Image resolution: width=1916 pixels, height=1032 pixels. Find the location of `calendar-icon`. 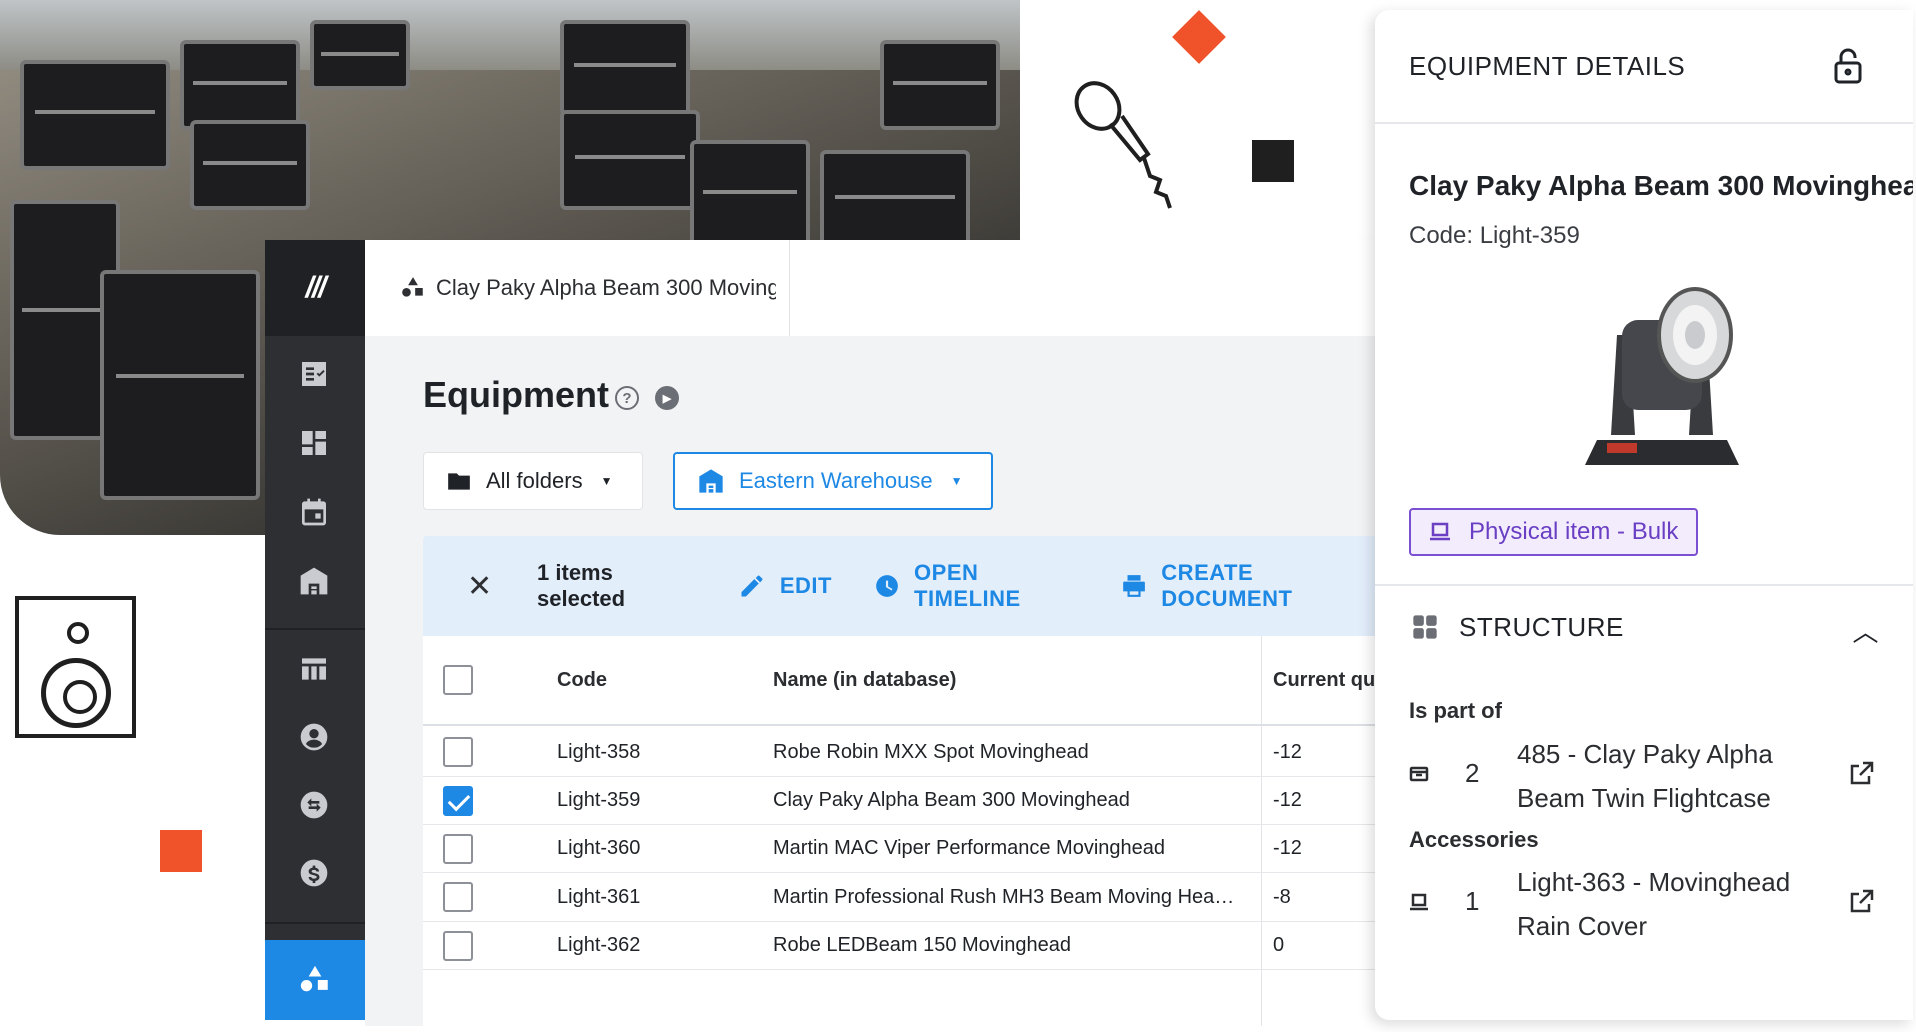

calendar-icon is located at coordinates (314, 512).